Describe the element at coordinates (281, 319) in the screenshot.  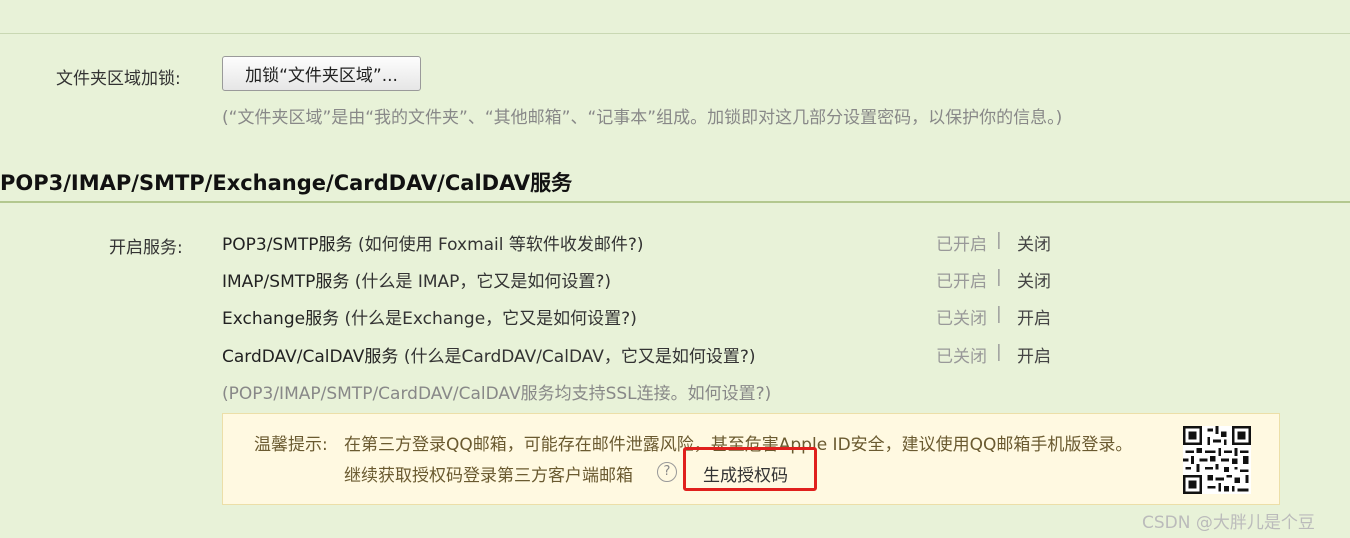
I see `service-name: Exchange服务` at that location.